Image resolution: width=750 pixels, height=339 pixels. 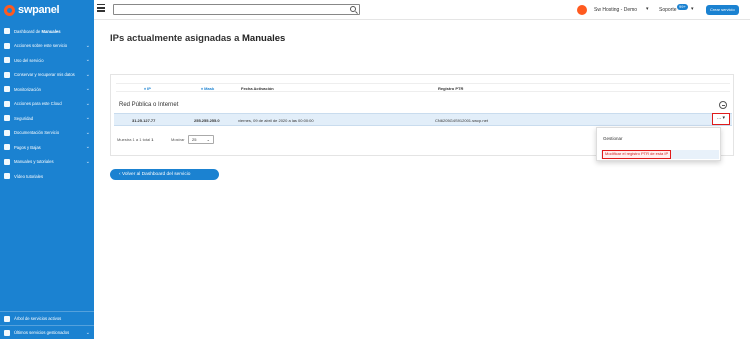 I want to click on sidebar-item-conservar-datos: Conservar y recuperar mis datos ⌄, so click(x=47, y=75).